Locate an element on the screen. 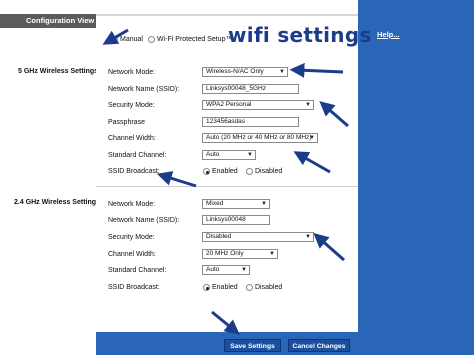 This screenshot has width=474, height=355. channel-width-label-5ghz: Channel Width: is located at coordinates (132, 138).